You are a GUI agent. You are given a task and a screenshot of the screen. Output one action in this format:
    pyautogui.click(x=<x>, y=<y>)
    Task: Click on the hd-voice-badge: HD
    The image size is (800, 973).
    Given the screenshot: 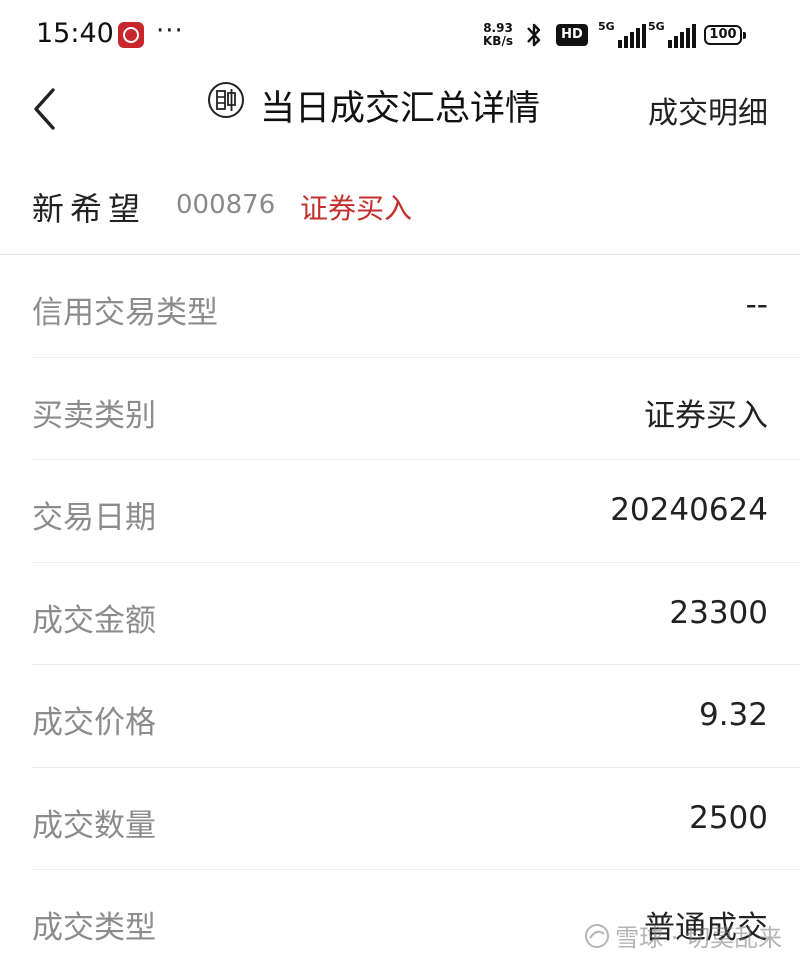 What is the action you would take?
    pyautogui.click(x=572, y=35)
    